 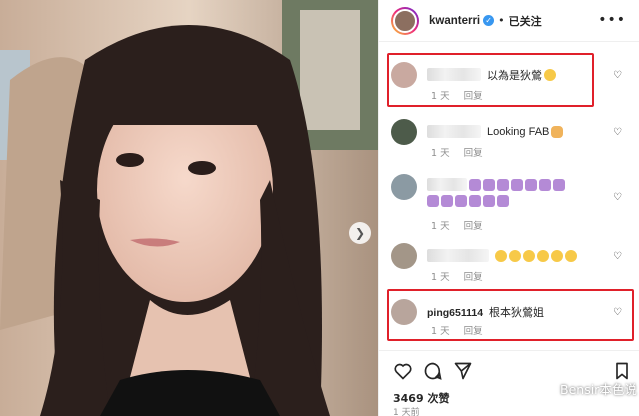 What do you see at coordinates (403, 371) in the screenshot?
I see `heart-icon` at bounding box center [403, 371].